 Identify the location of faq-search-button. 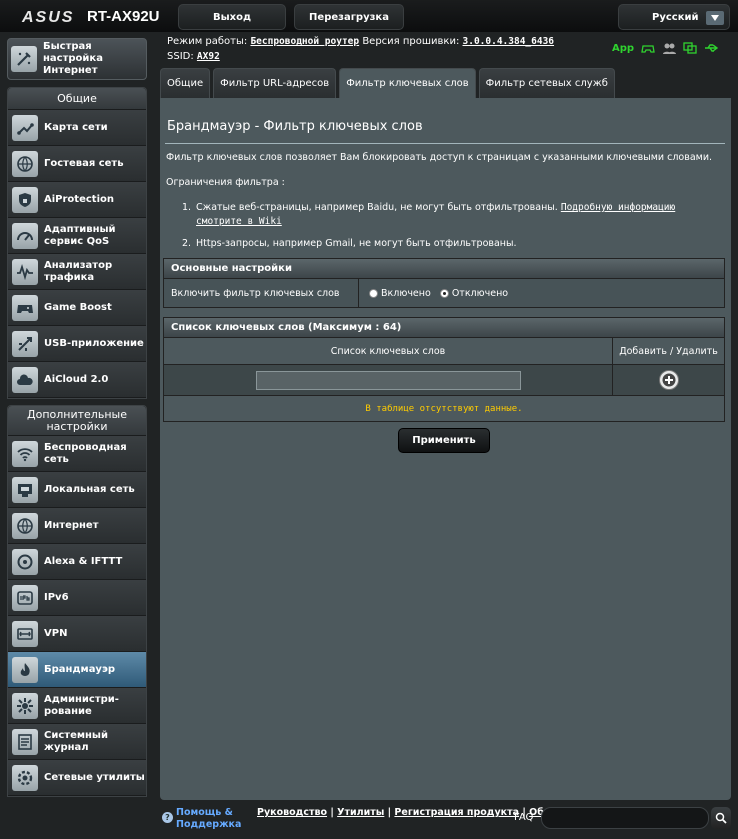
(721, 818).